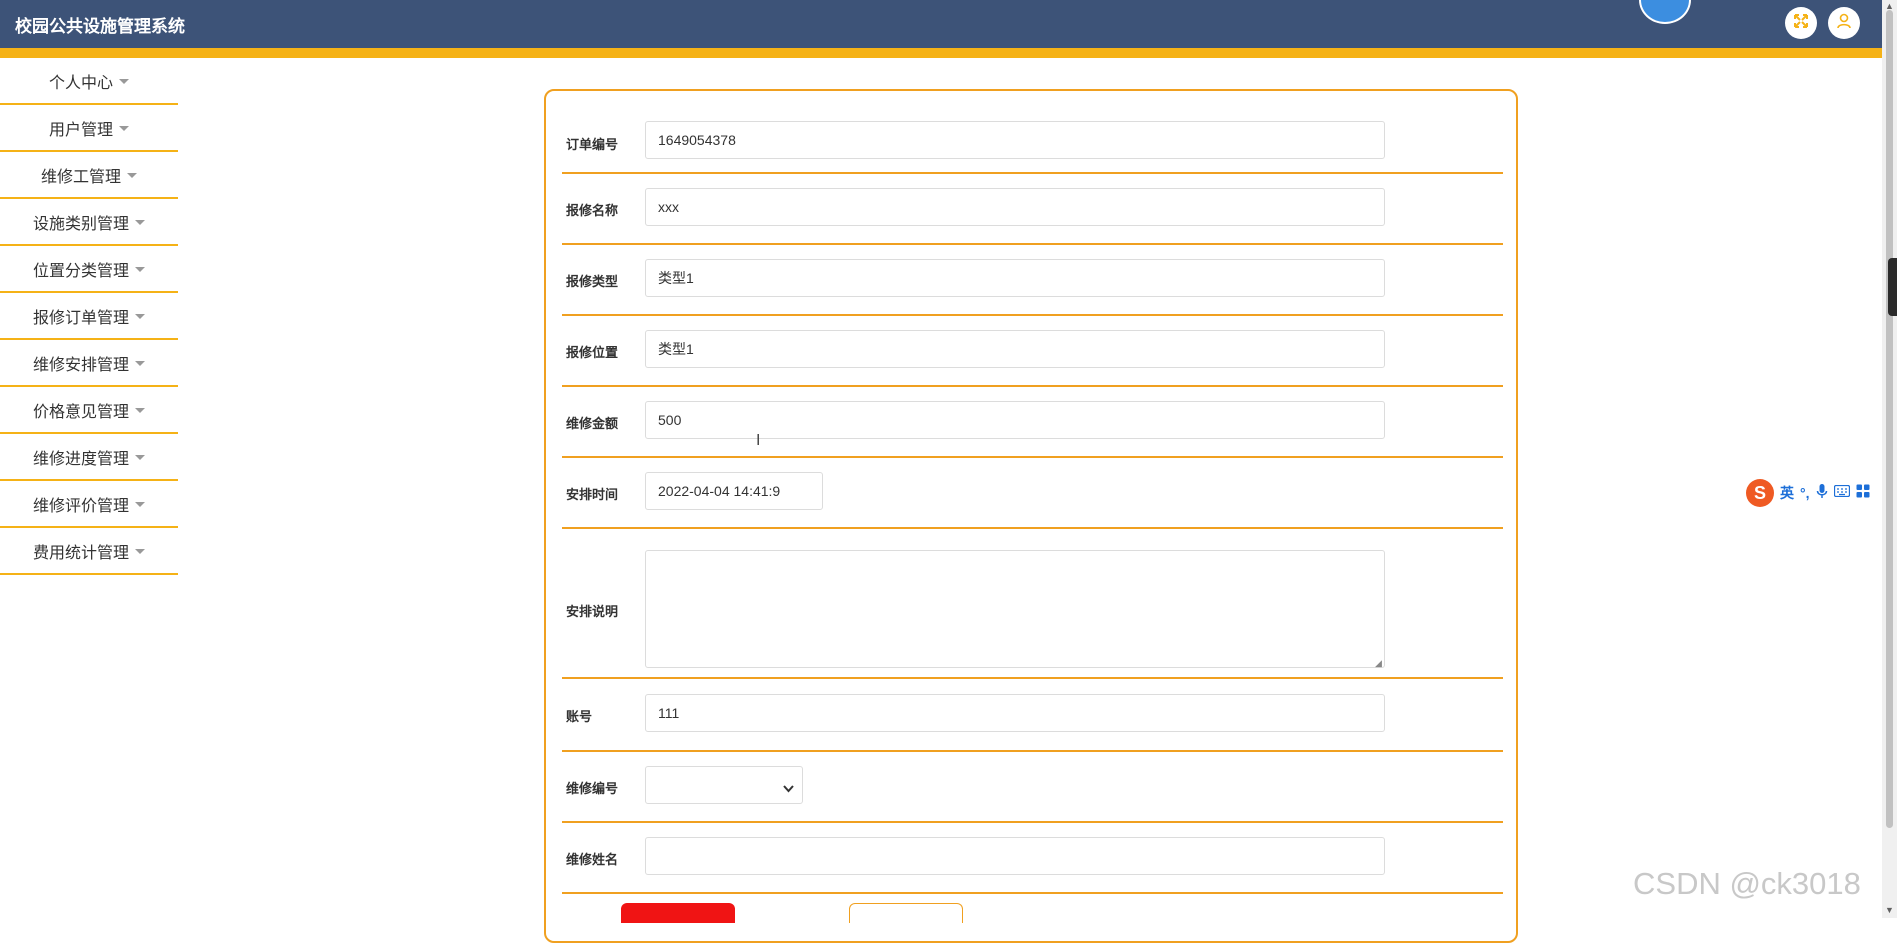  Describe the element at coordinates (1015, 713) in the screenshot. I see `account-input` at that location.